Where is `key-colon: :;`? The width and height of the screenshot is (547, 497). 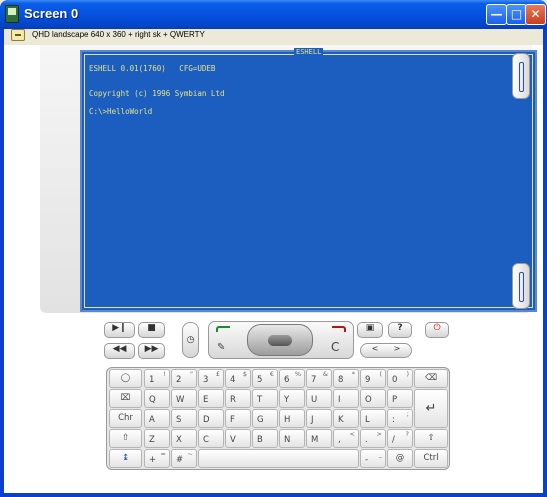 key-colon: :; is located at coordinates (400, 418).